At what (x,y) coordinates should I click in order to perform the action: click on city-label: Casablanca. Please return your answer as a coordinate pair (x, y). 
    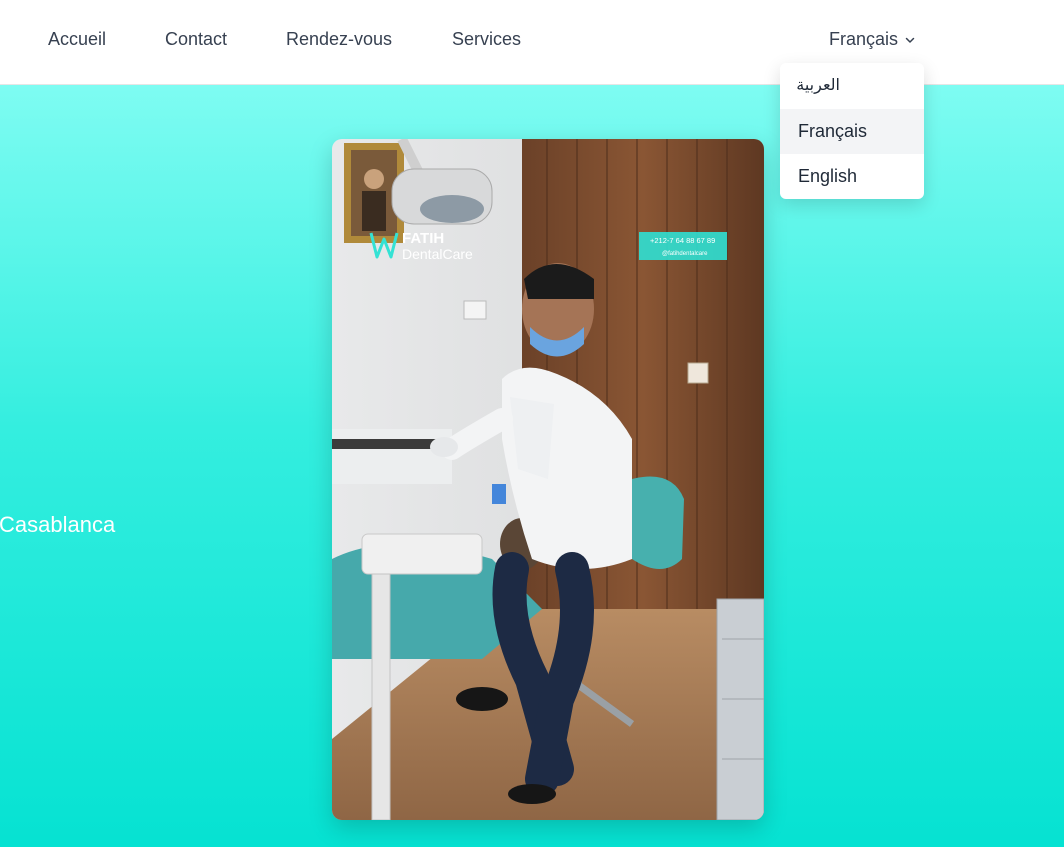
    Looking at the image, I should click on (58, 524).